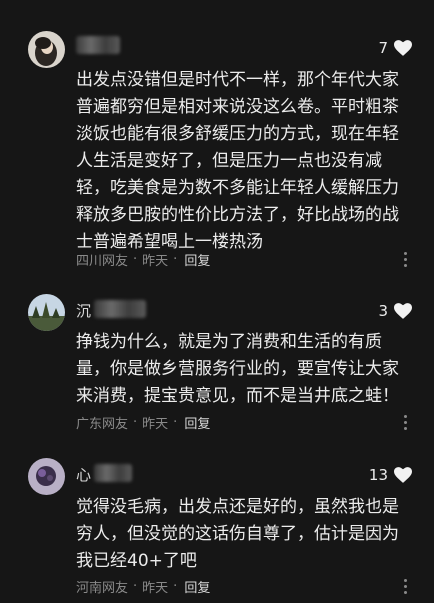 The height and width of the screenshot is (603, 434). I want to click on like-count: 13, so click(378, 475).